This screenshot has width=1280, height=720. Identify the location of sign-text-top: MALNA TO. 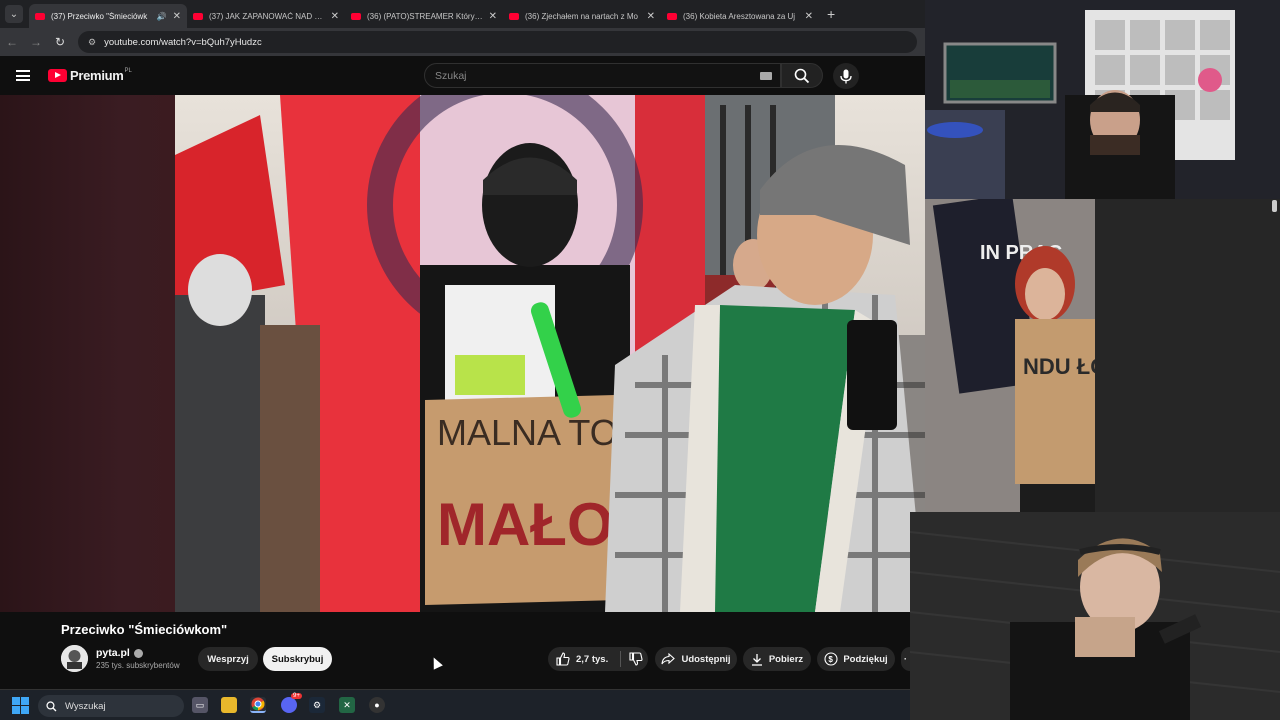
(527, 432).